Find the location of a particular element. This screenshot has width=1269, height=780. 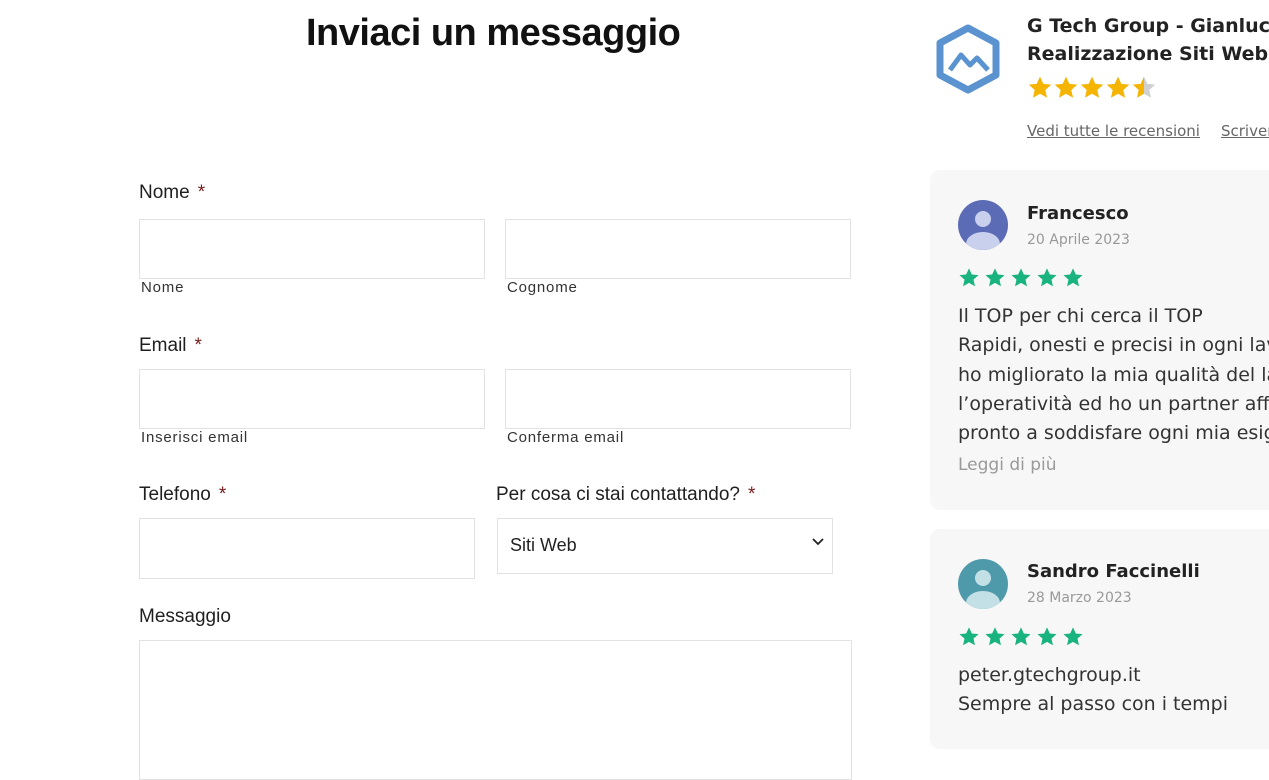

last-name-input is located at coordinates (678, 249).